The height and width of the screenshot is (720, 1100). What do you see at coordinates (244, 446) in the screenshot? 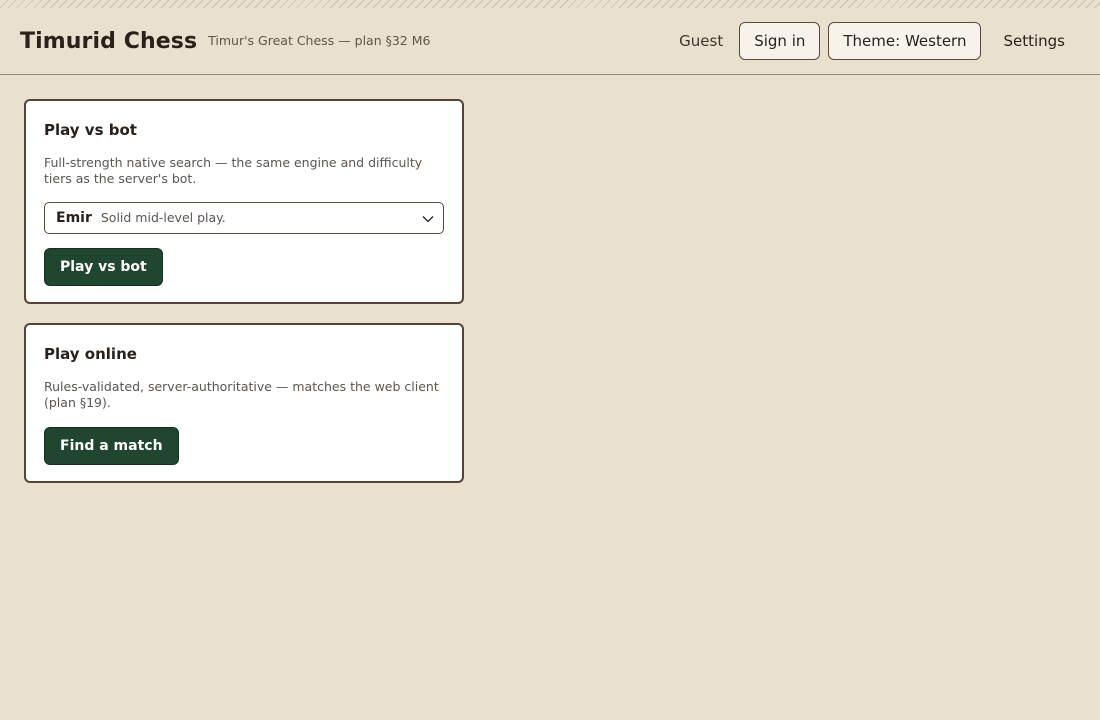
I see `online-actions: Find a match` at bounding box center [244, 446].